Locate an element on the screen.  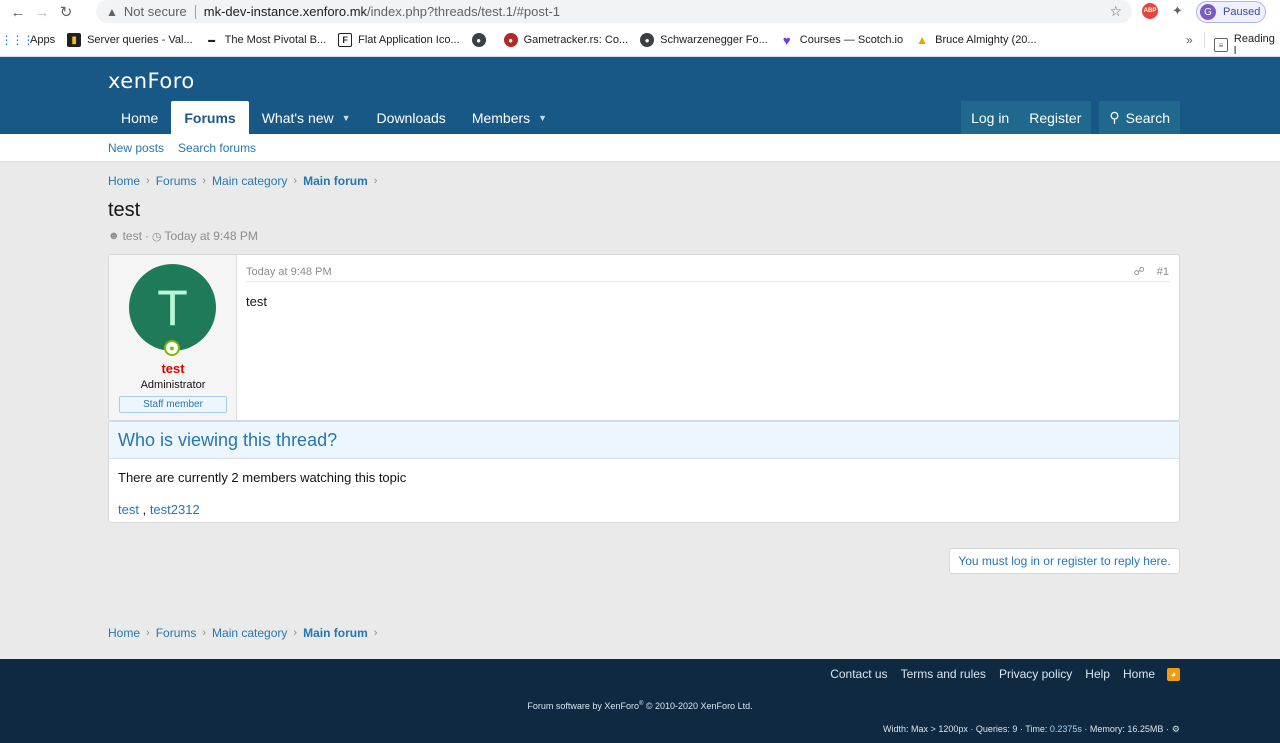
footer-link-privacy: Privacy policy is located at coordinates (1035, 674).